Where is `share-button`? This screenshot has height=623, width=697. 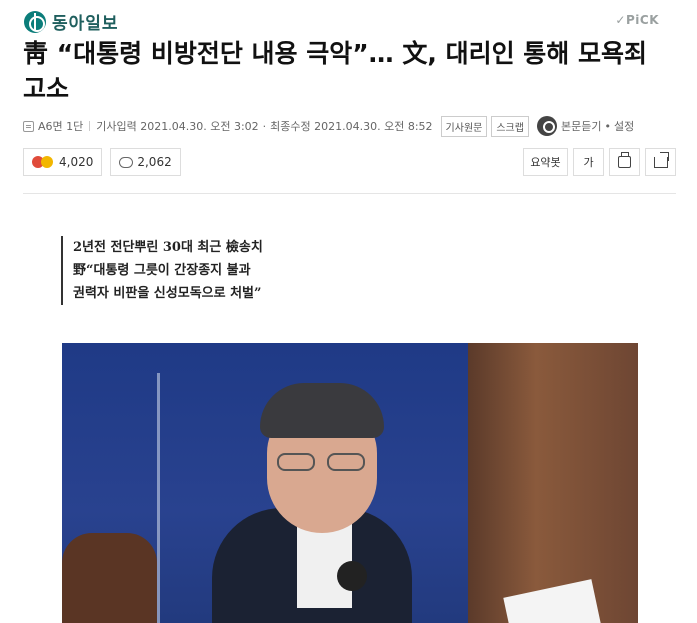
share-button is located at coordinates (660, 162).